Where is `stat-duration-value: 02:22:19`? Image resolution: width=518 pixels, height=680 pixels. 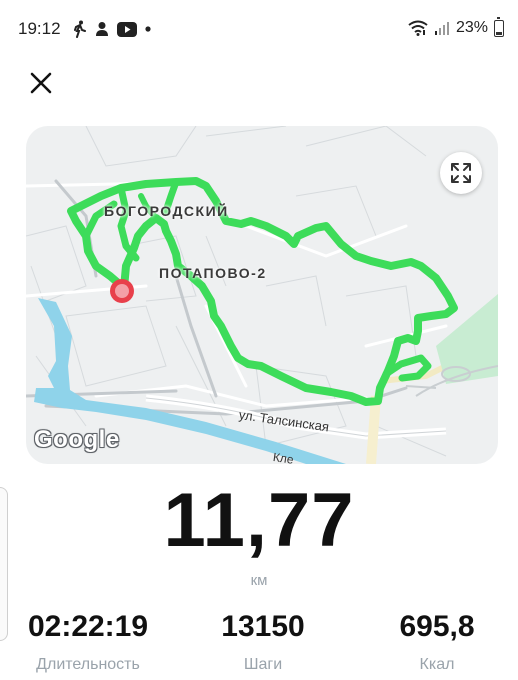
stat-duration-value: 02:22:19 is located at coordinates (88, 626).